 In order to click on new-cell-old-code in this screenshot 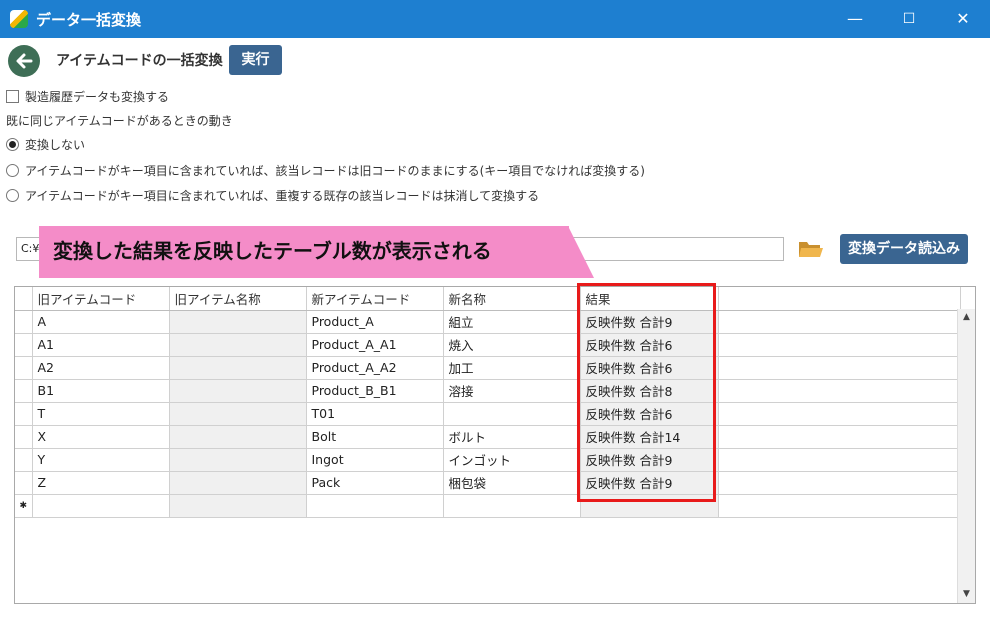, I will do `click(101, 506)`.